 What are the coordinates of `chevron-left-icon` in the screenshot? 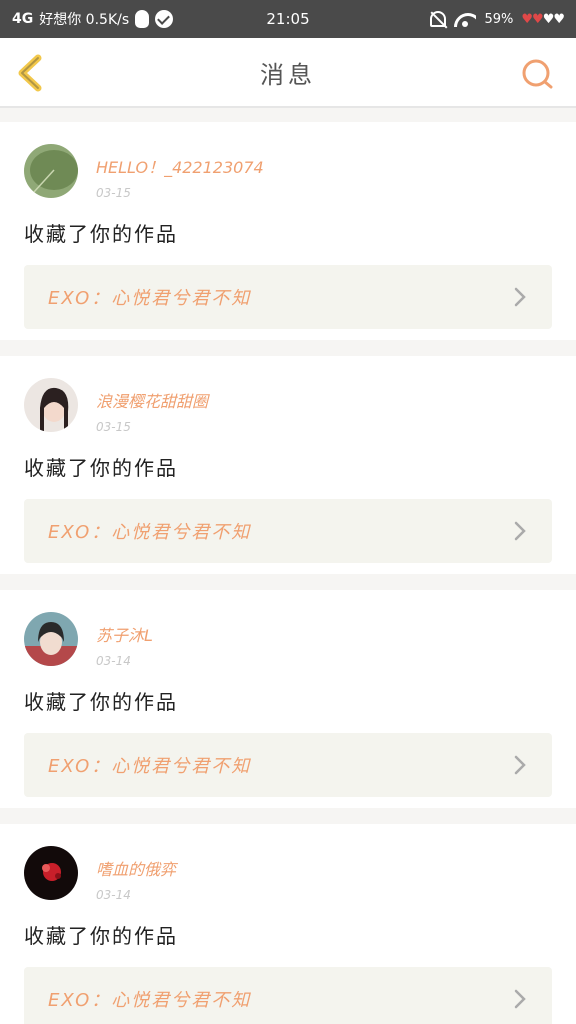 It's located at (30, 73).